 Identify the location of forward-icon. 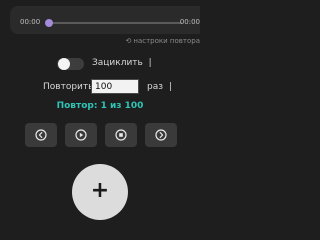
(161, 135).